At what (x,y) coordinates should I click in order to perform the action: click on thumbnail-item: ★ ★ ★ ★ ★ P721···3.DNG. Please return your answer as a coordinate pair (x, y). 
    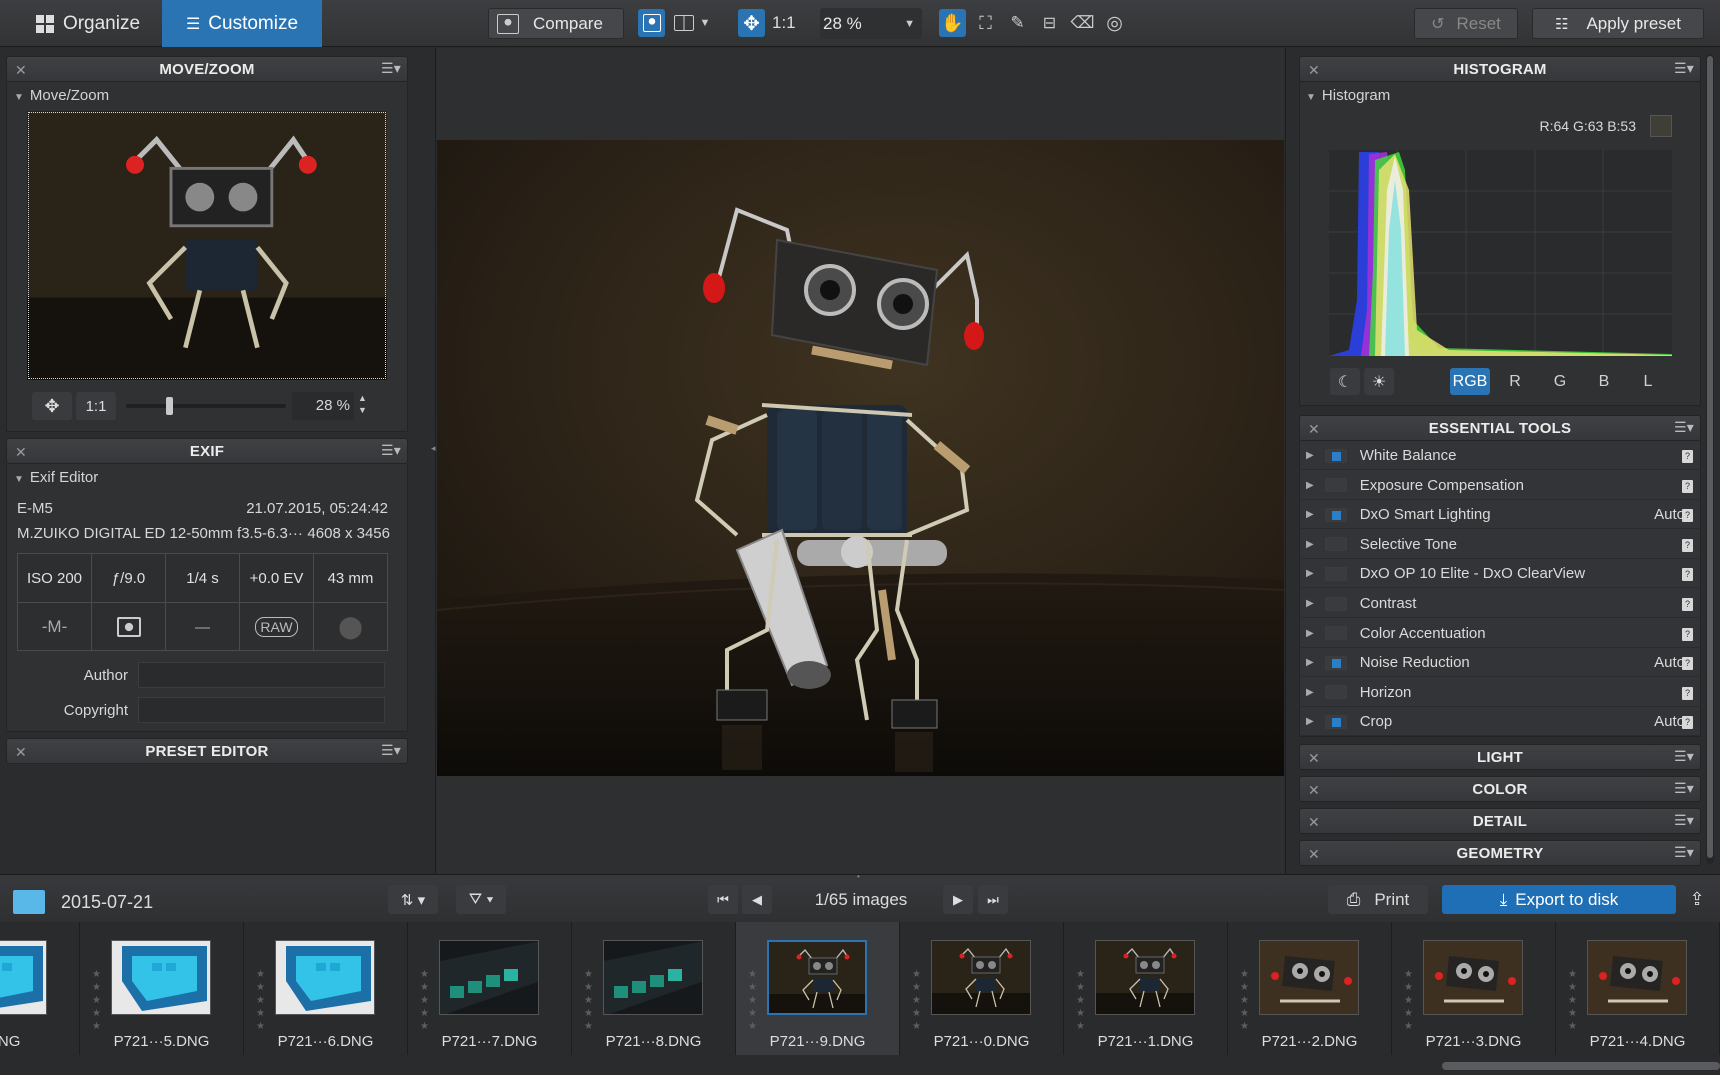
    Looking at the image, I should click on (1474, 988).